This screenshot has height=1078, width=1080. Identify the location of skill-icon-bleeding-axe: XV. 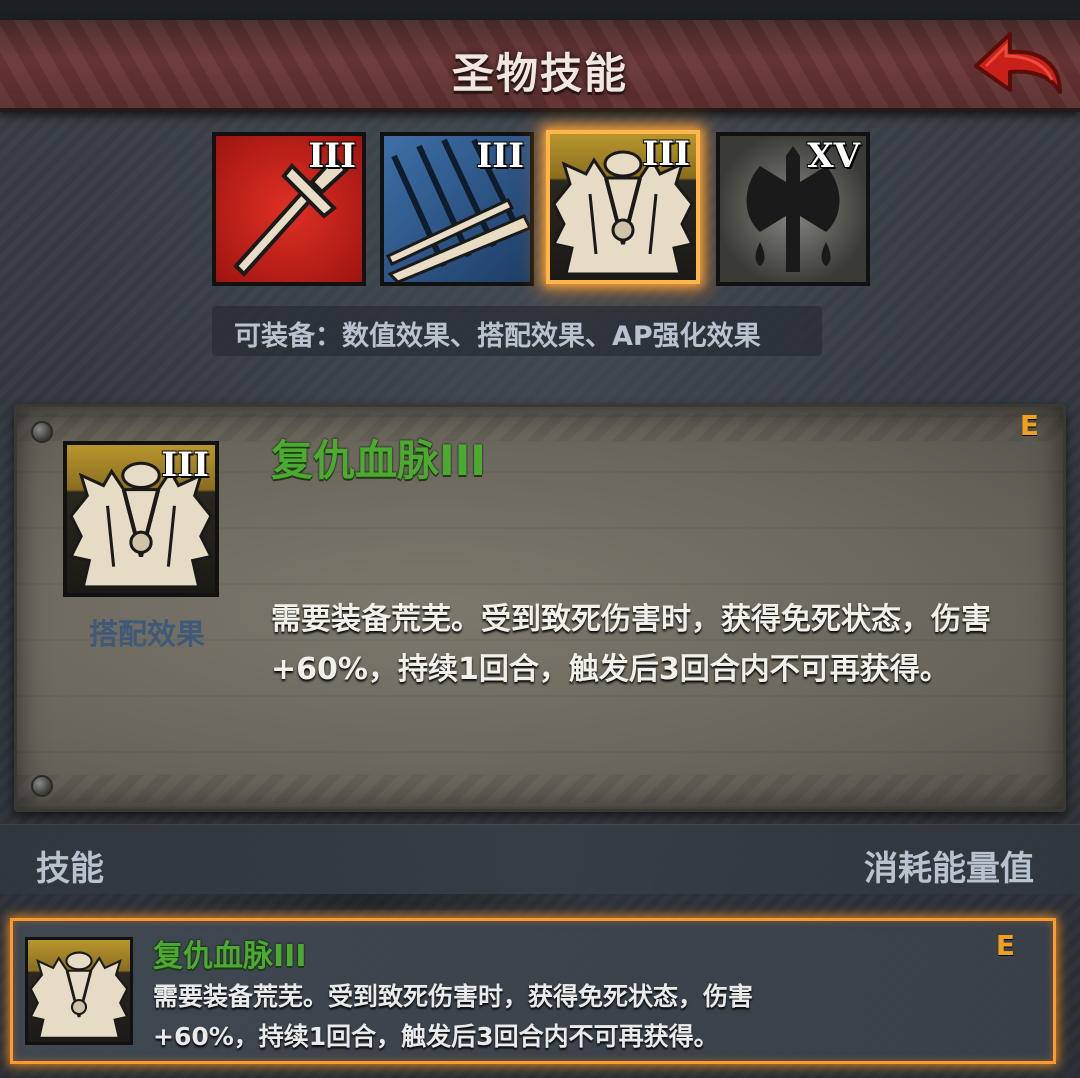
(793, 209).